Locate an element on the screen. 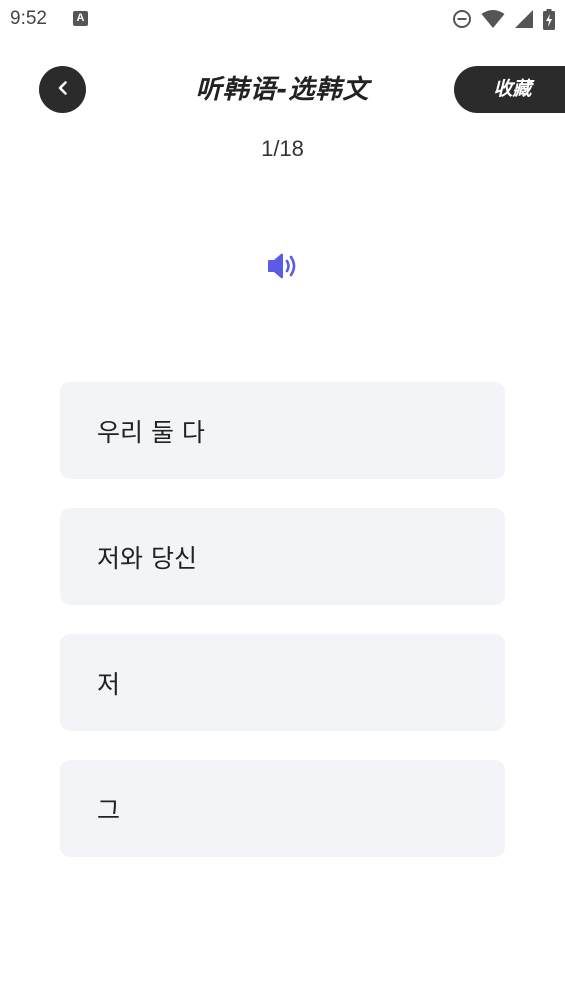 The width and height of the screenshot is (565, 1004). speaker-icon is located at coordinates (282, 268).